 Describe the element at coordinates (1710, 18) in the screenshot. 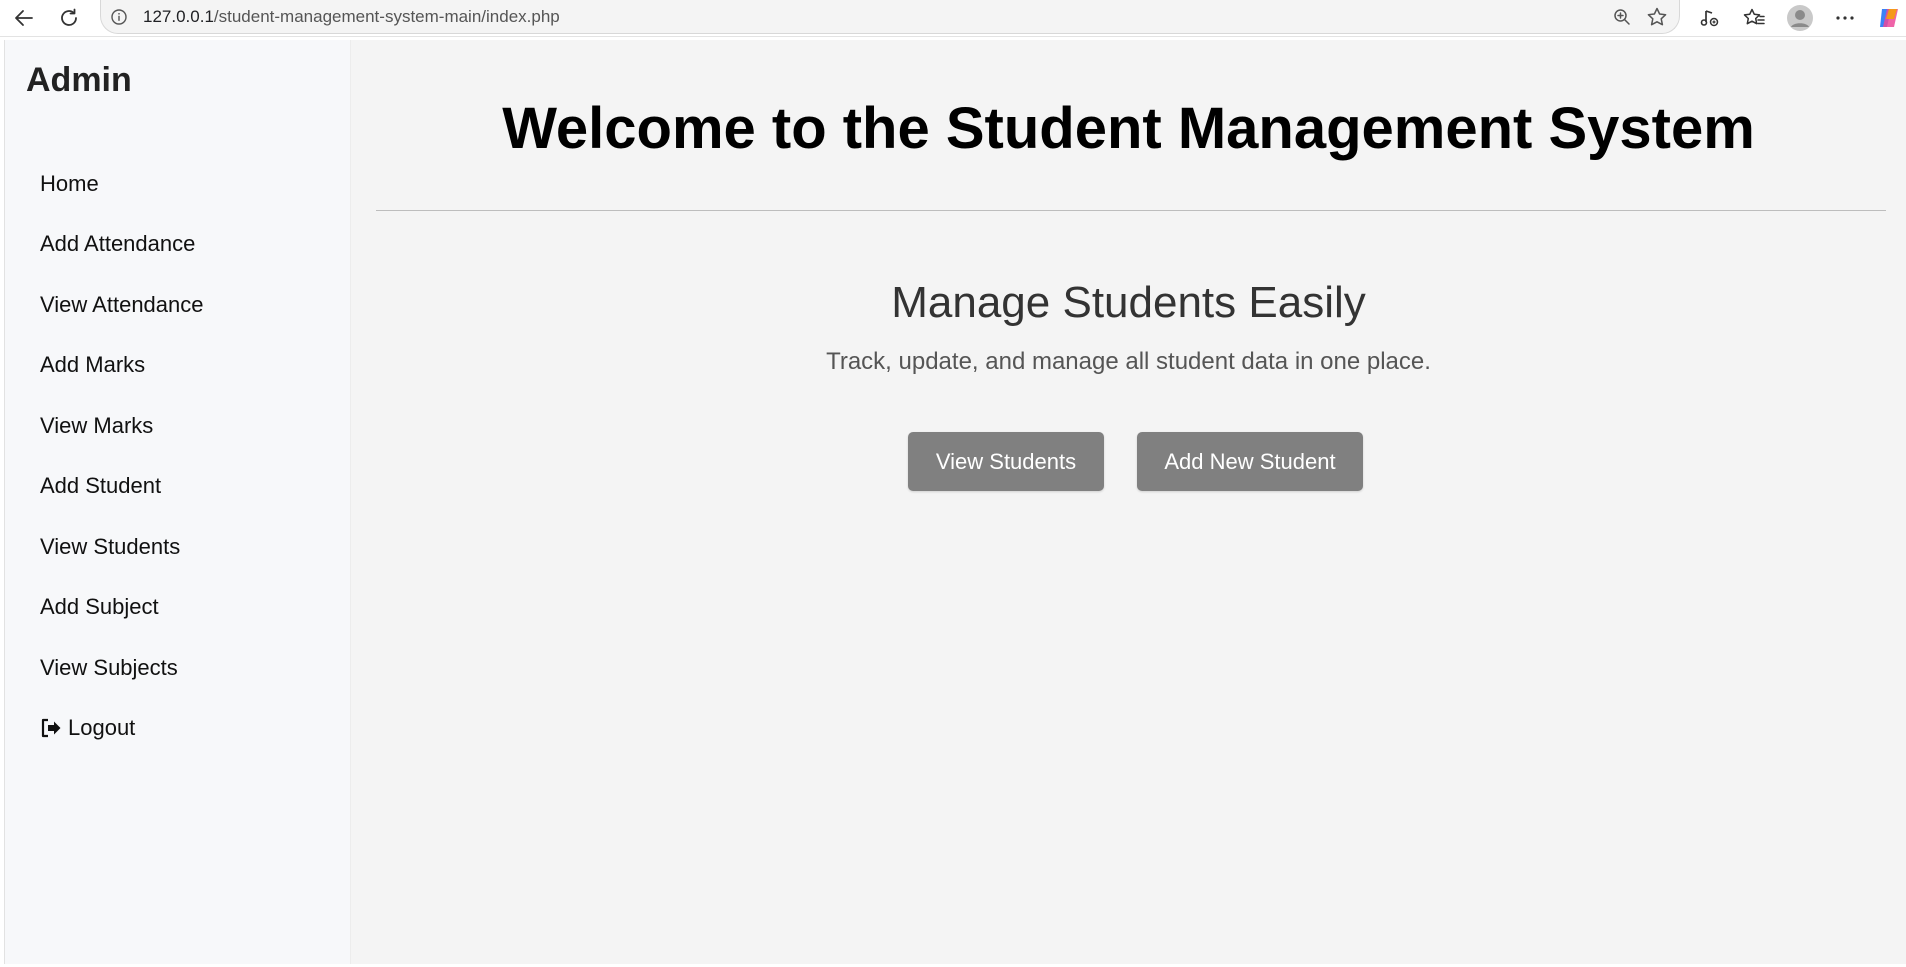

I see `read-aloud-icon` at that location.